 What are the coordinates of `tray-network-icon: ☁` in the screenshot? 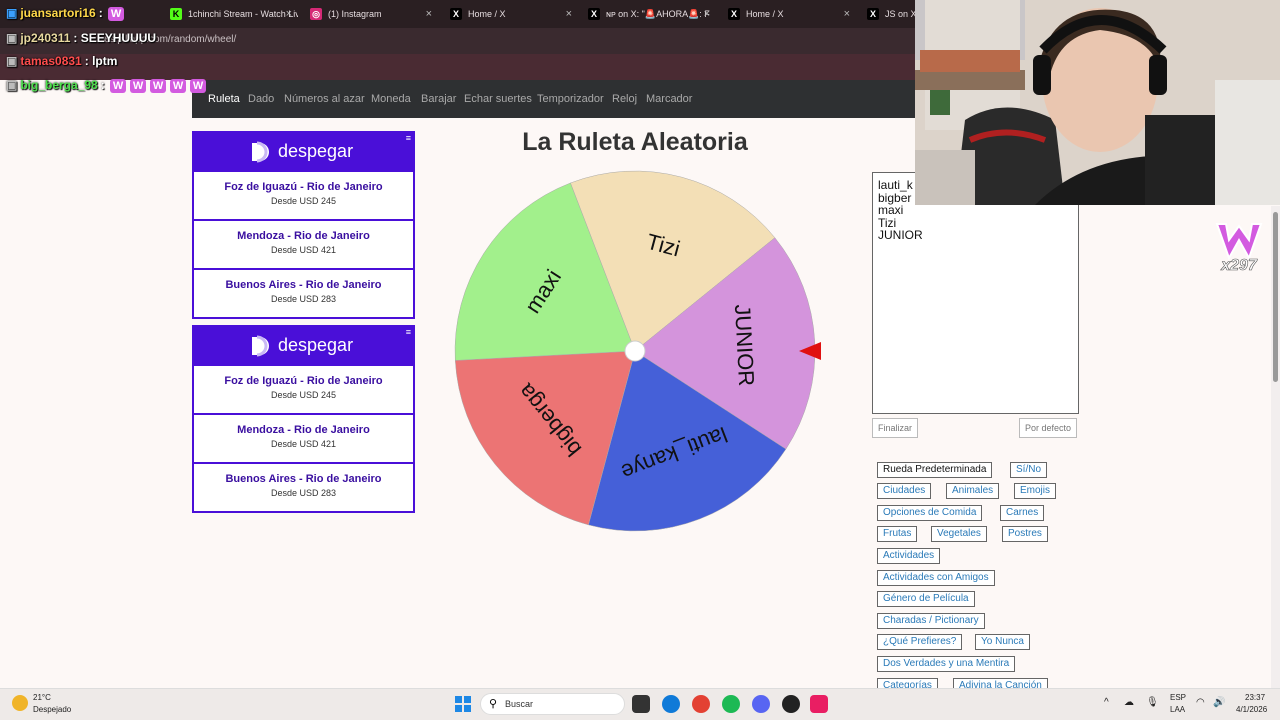 It's located at (1129, 702).